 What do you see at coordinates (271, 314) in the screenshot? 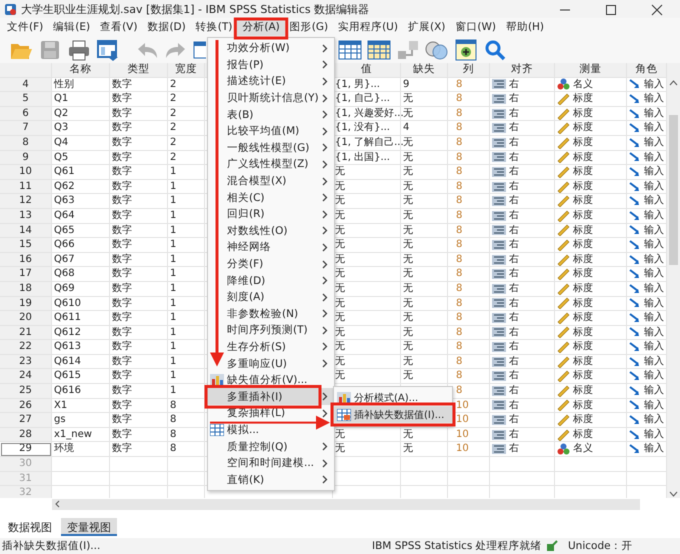
I see `menu-item: 非参数检验(N)` at bounding box center [271, 314].